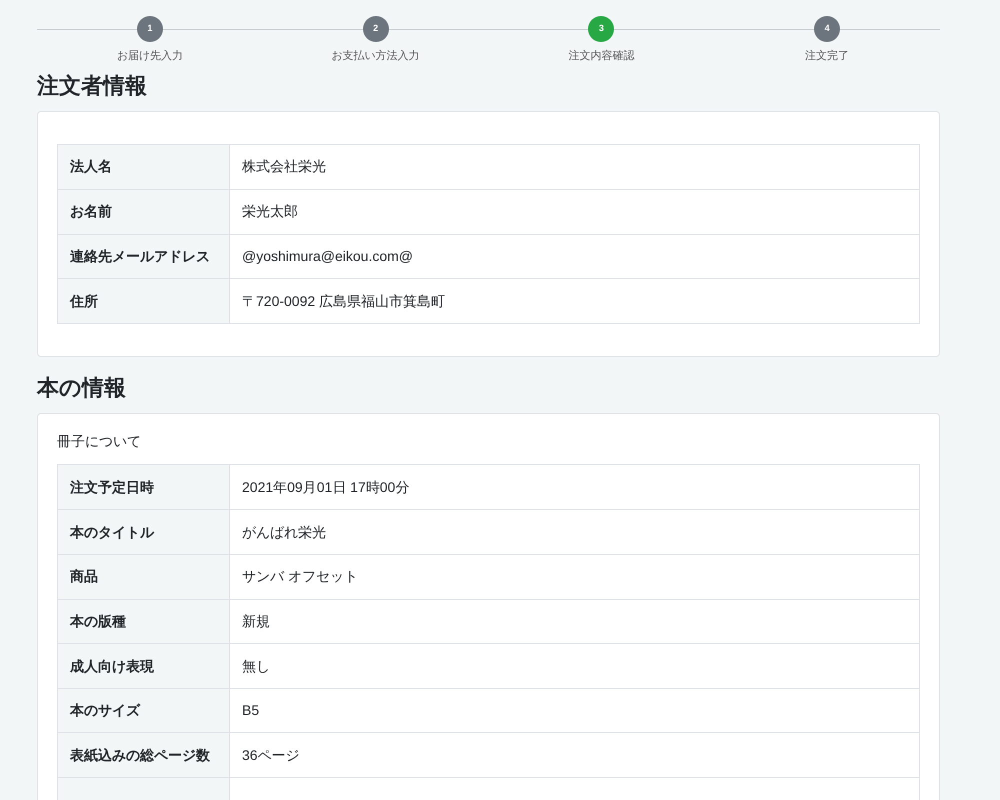 The image size is (1000, 800). I want to click on row-label: 表紙込みの総ページ数, so click(144, 755).